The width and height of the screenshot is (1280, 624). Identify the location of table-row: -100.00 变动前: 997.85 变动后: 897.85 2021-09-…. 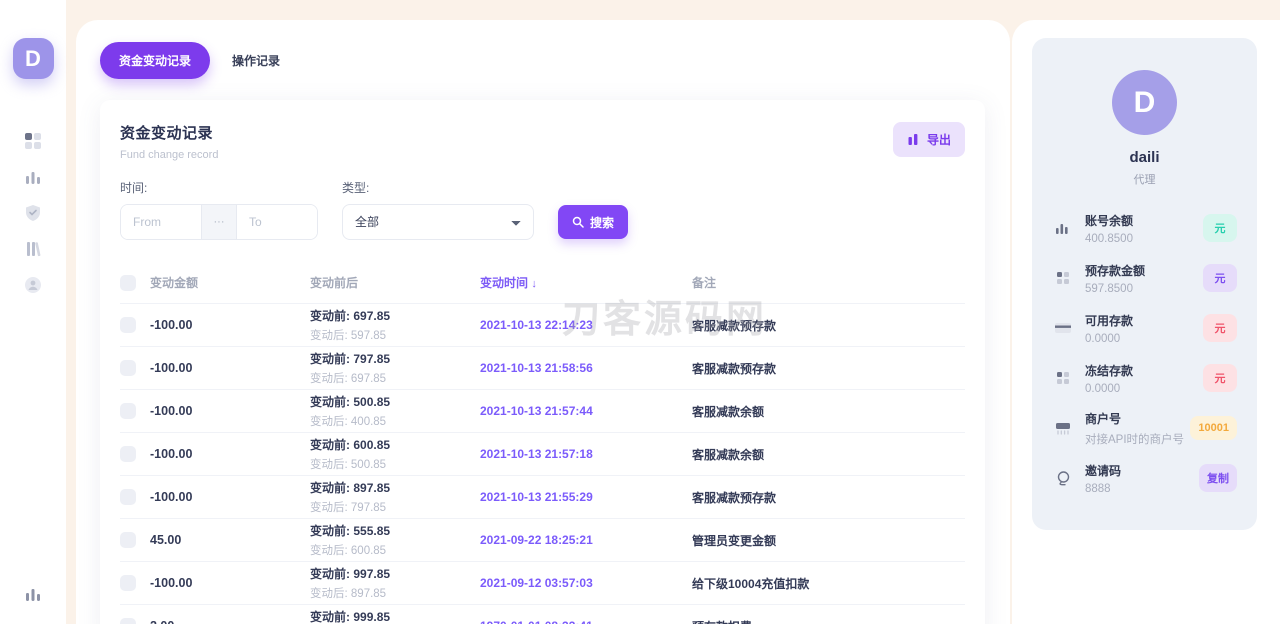
(542, 582).